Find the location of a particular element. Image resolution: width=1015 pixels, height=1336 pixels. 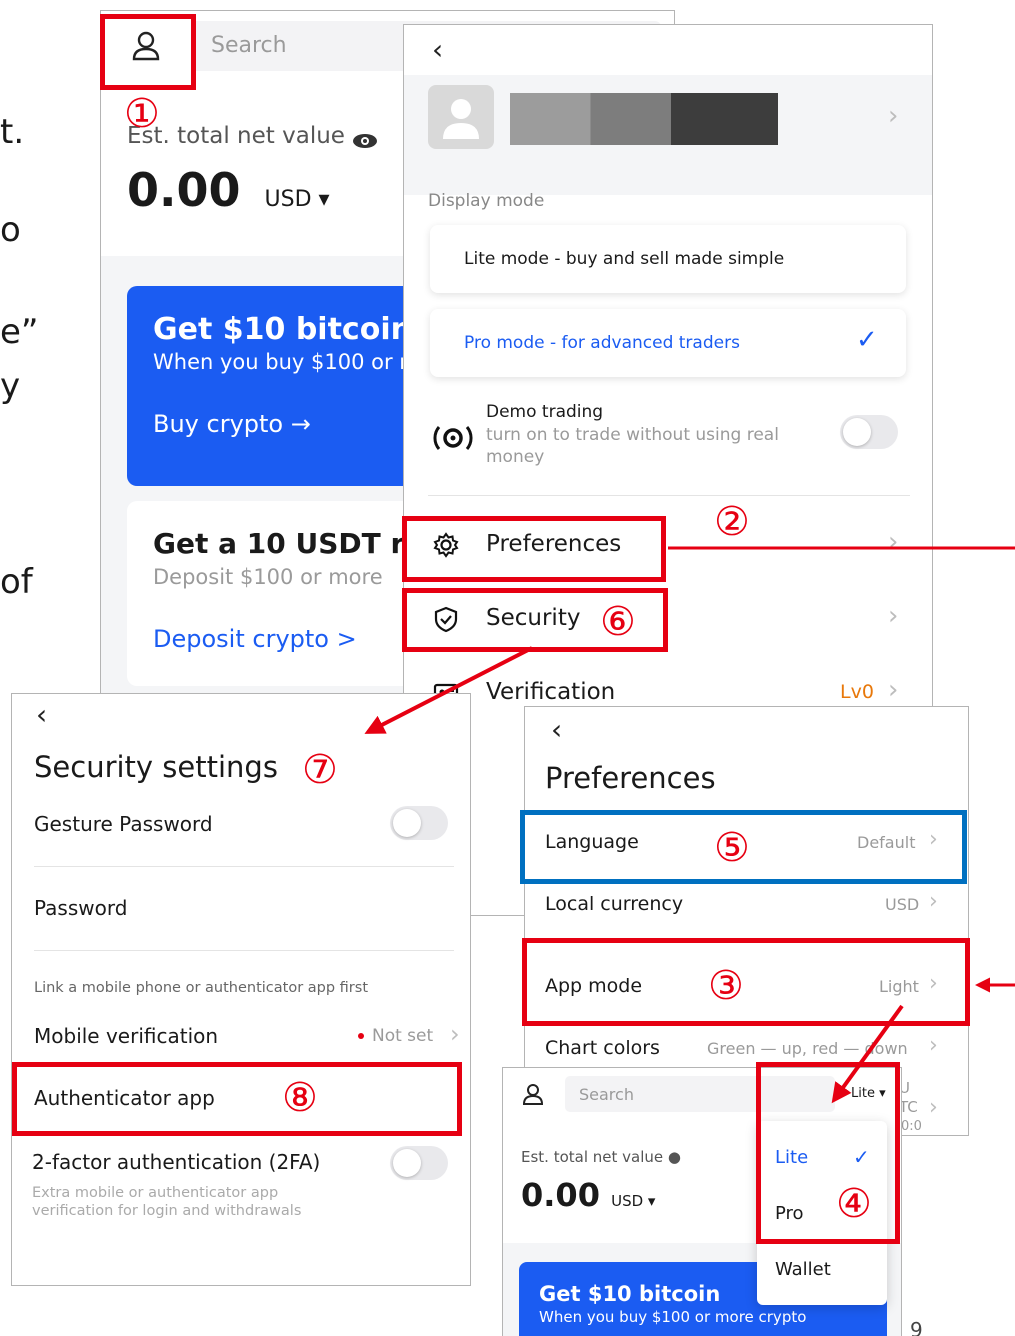

arrow-security-to-settings is located at coordinates (448, 690).